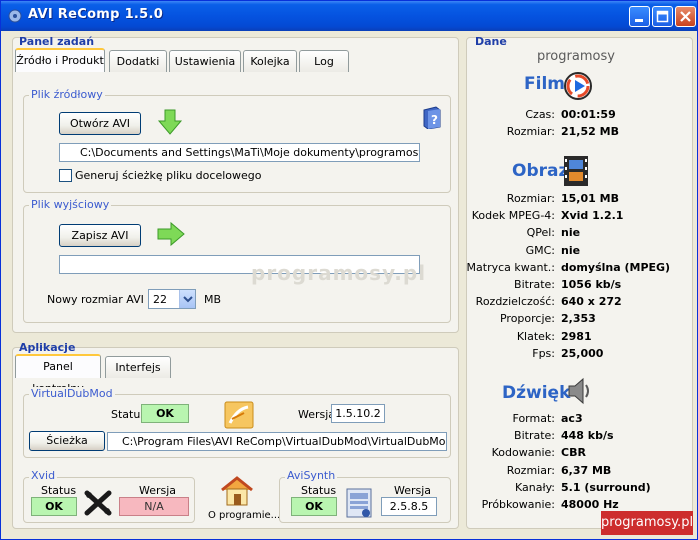 Image resolution: width=698 pixels, height=540 pixels. Describe the element at coordinates (582, 353) in the screenshot. I see `obraz-row-value: 25,000` at that location.